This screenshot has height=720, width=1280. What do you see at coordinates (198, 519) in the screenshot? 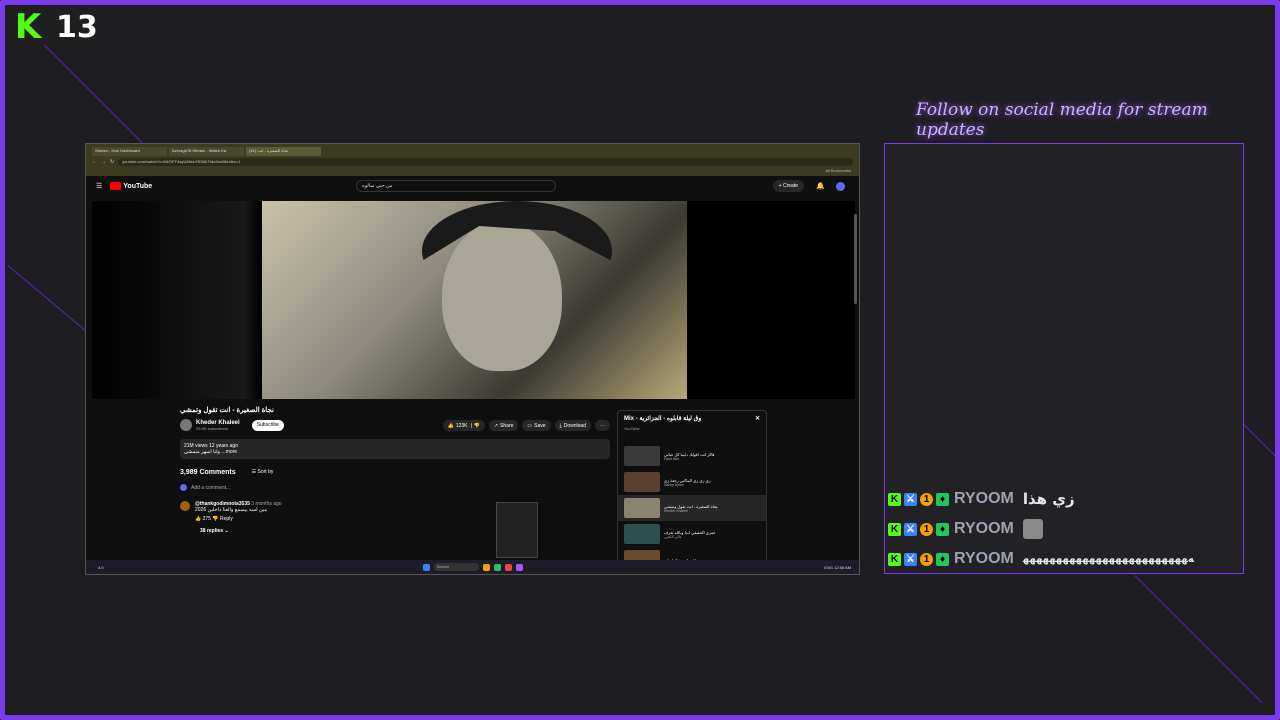
I see `comment-like-icon: 👍` at bounding box center [198, 519].